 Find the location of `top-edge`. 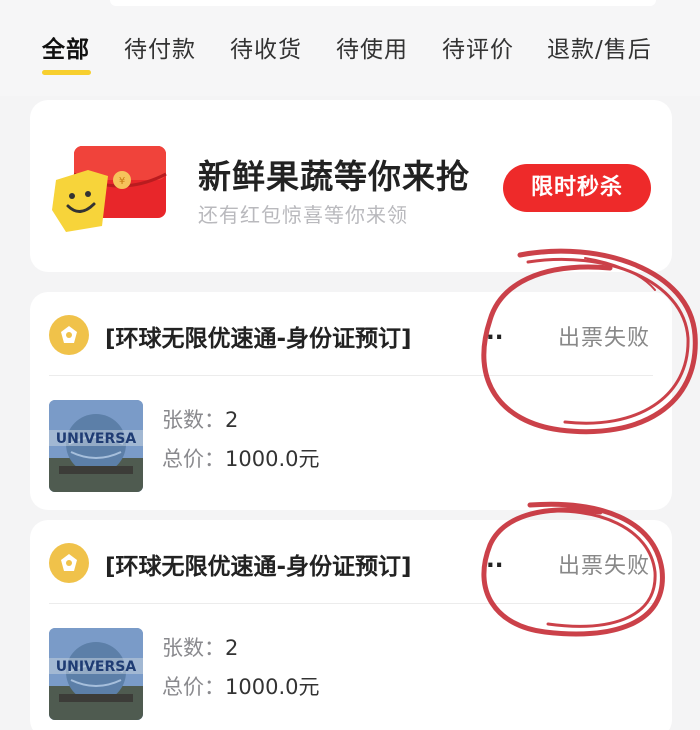

top-edge is located at coordinates (383, 3).